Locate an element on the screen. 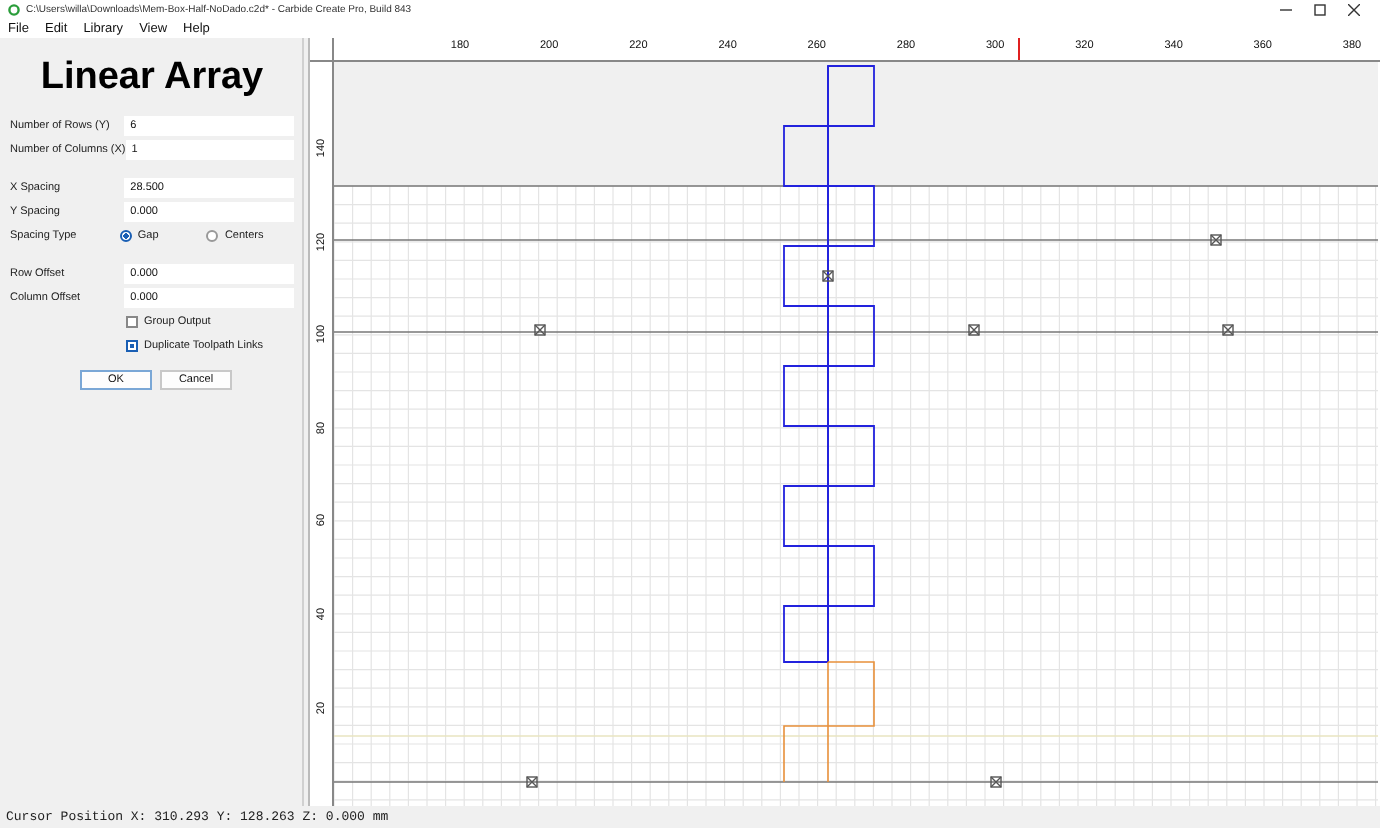 The height and width of the screenshot is (828, 1380). dialog-title: Linear Array is located at coordinates (152, 78).